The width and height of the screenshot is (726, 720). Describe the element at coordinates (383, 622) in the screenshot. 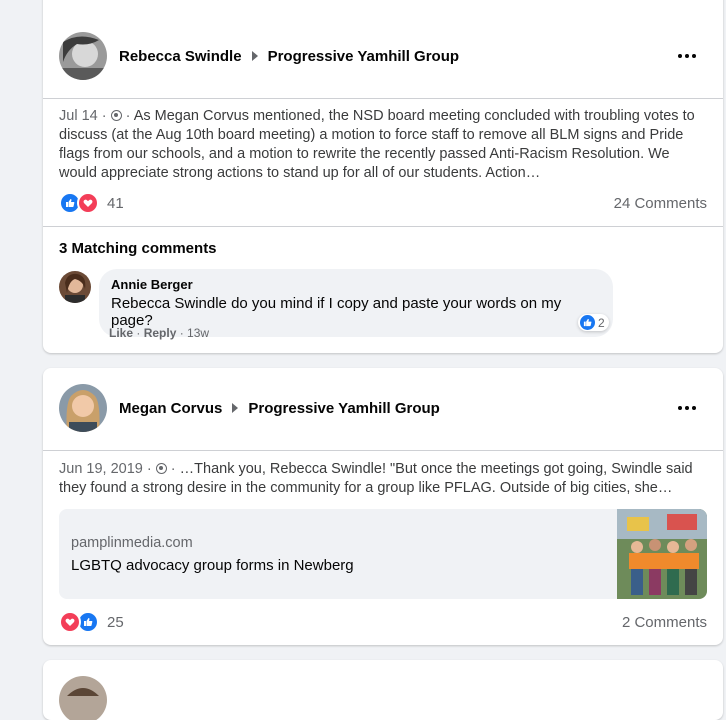

I see `reactions-row: 25 2 Comments` at that location.